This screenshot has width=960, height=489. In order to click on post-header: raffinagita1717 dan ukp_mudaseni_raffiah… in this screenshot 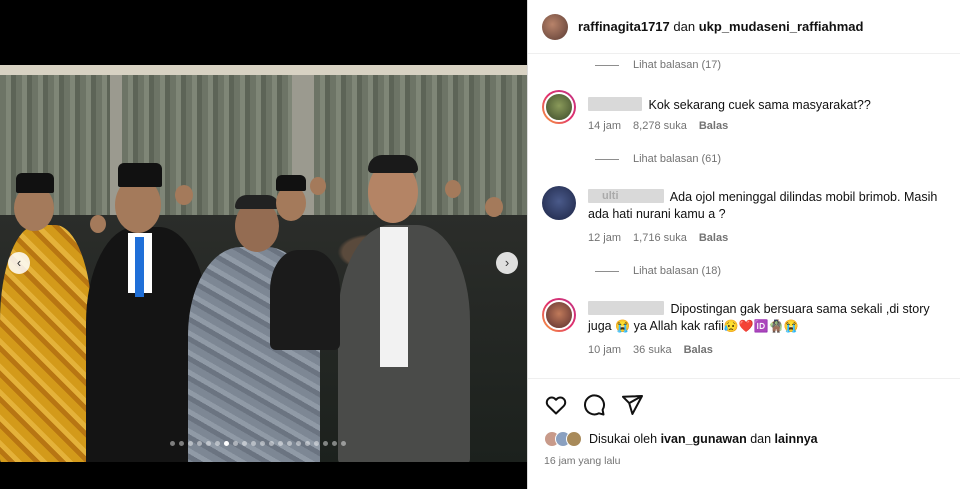, I will do `click(744, 27)`.